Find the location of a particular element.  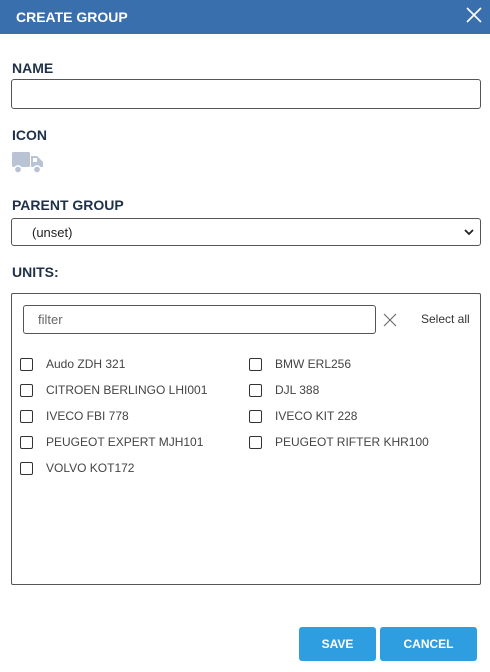

icon-label: ICON is located at coordinates (29, 135).